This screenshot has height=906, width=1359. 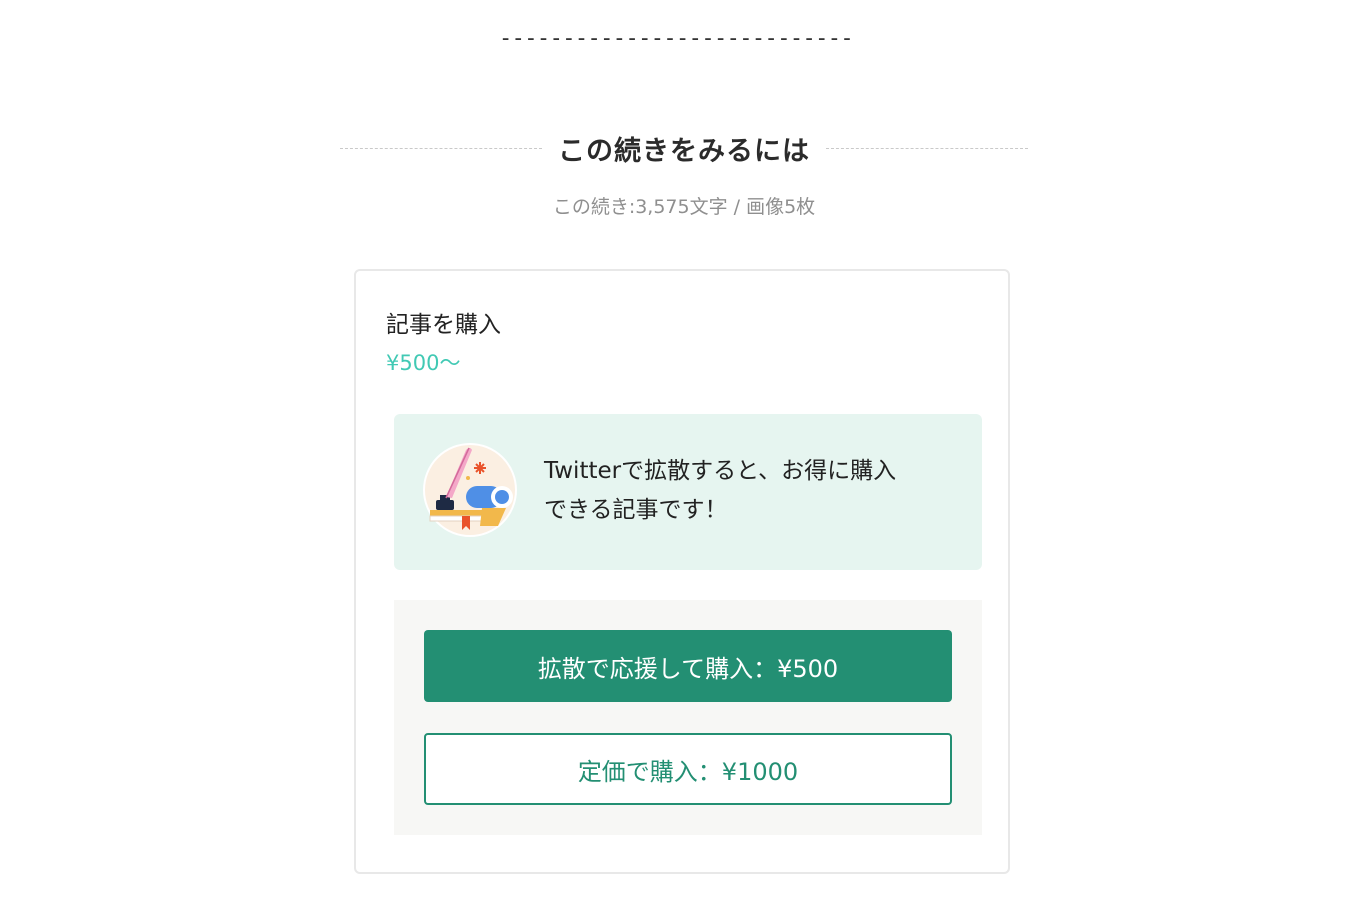 What do you see at coordinates (684, 207) in the screenshot?
I see `remaining-content-info: この続き:3,575文字 / 画像5枚` at bounding box center [684, 207].